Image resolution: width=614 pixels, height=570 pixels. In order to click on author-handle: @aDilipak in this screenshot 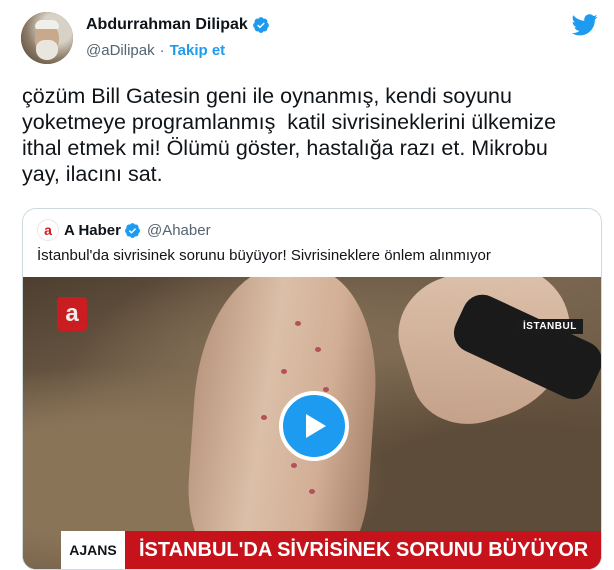, I will do `click(120, 50)`.